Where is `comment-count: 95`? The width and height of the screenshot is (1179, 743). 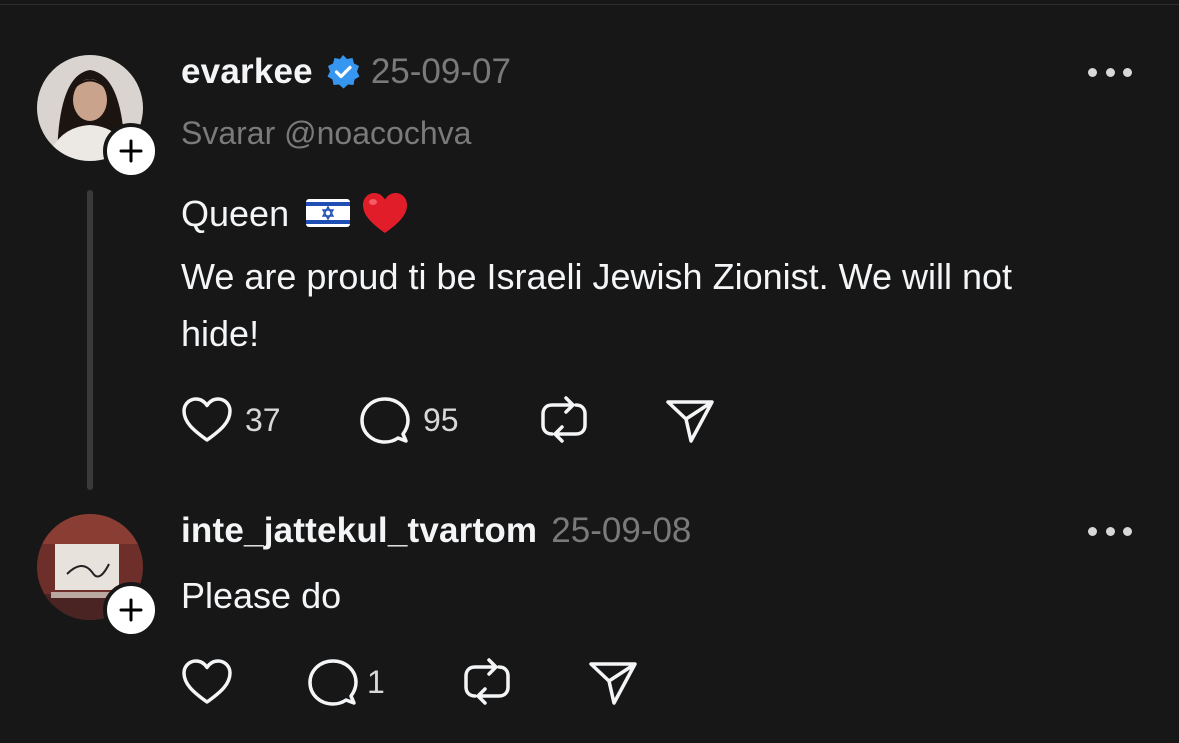 comment-count: 95 is located at coordinates (441, 419).